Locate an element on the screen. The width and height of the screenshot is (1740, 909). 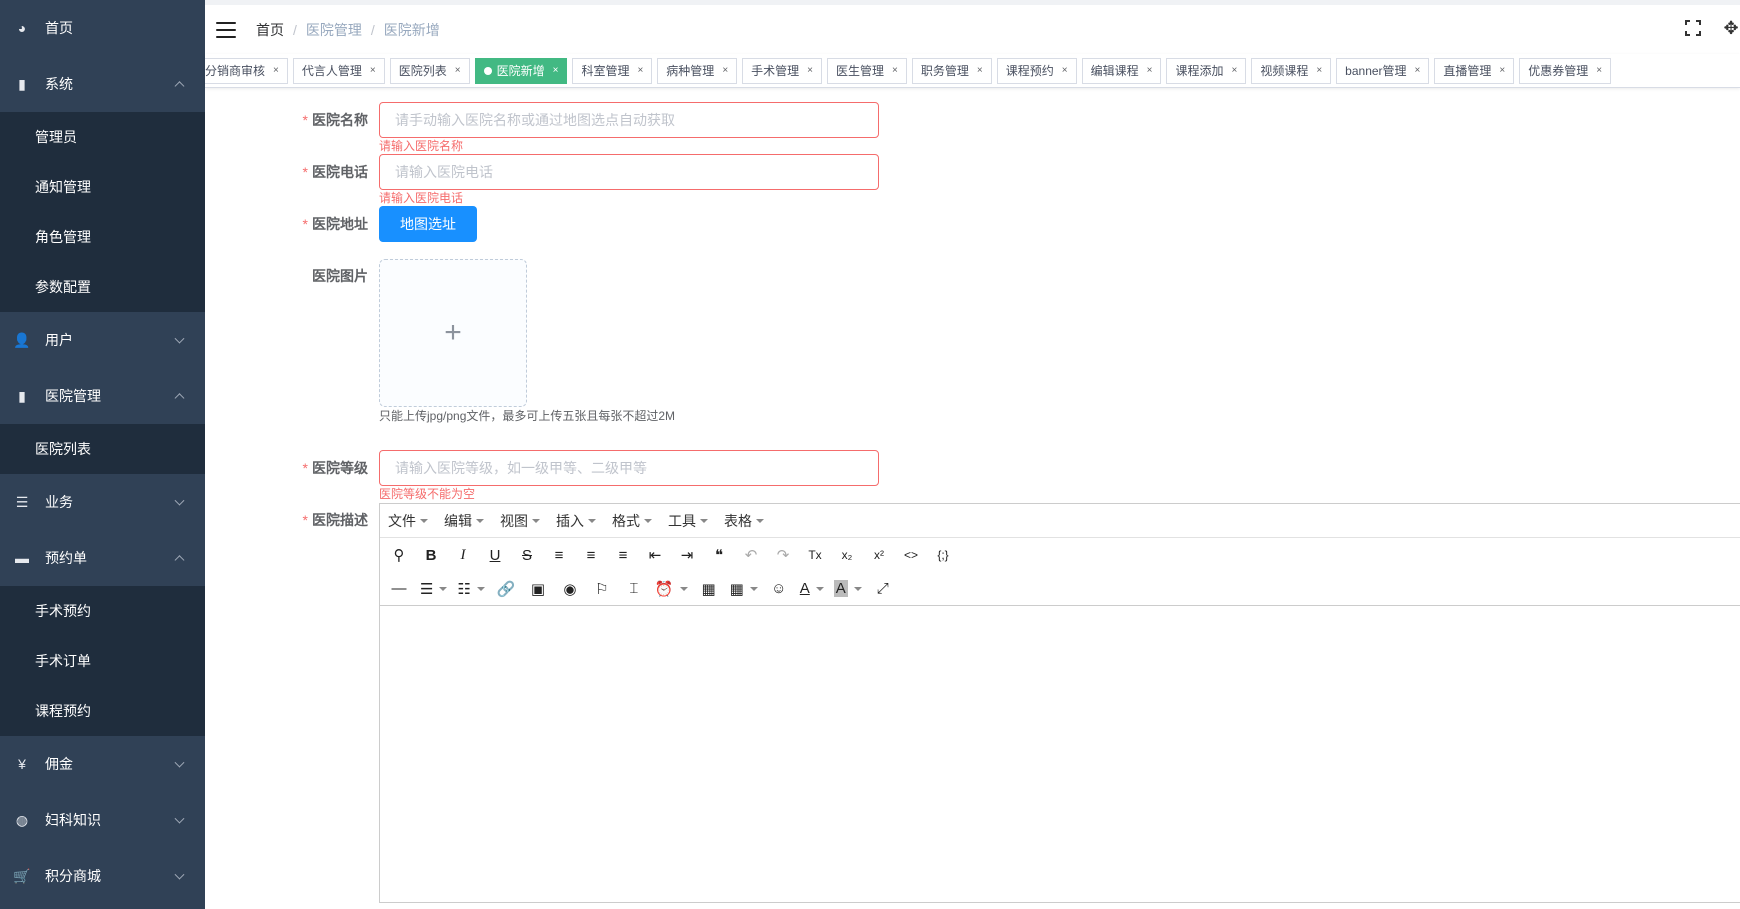
editor-menu-2: 视图 is located at coordinates (520, 521).